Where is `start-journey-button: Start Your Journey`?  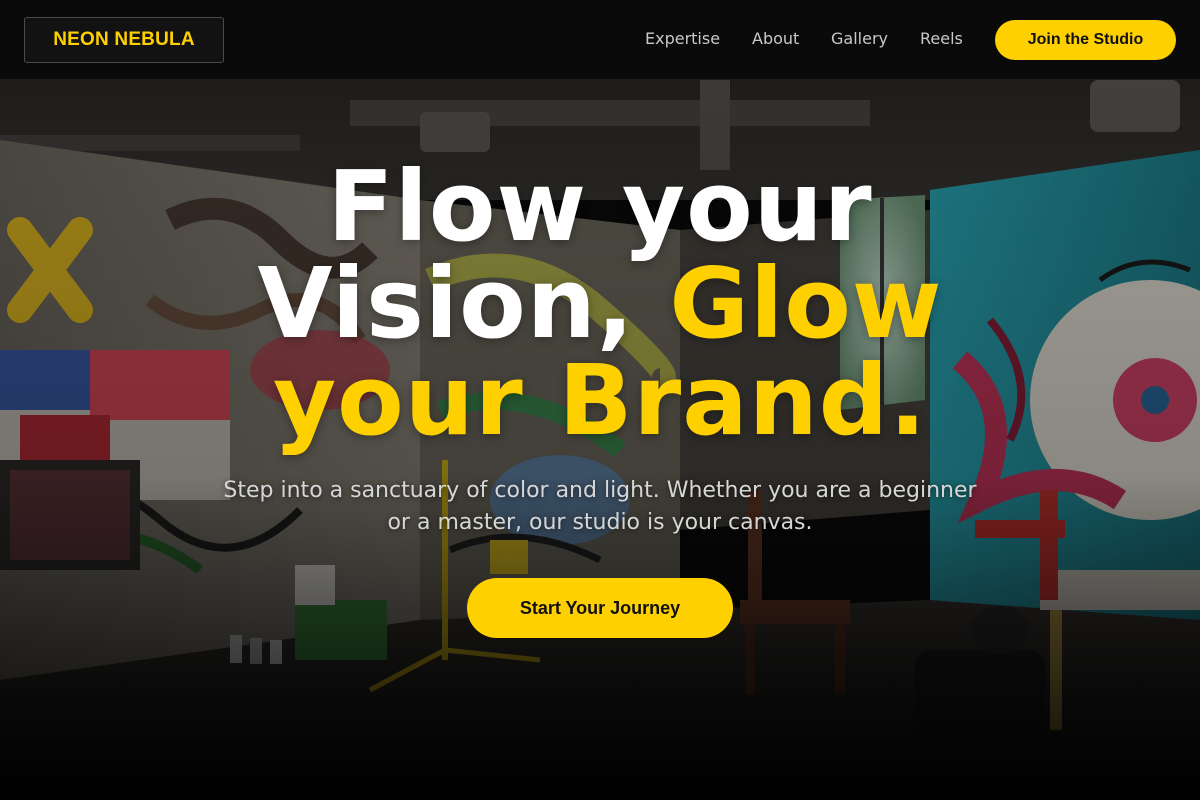 start-journey-button: Start Your Journey is located at coordinates (600, 608).